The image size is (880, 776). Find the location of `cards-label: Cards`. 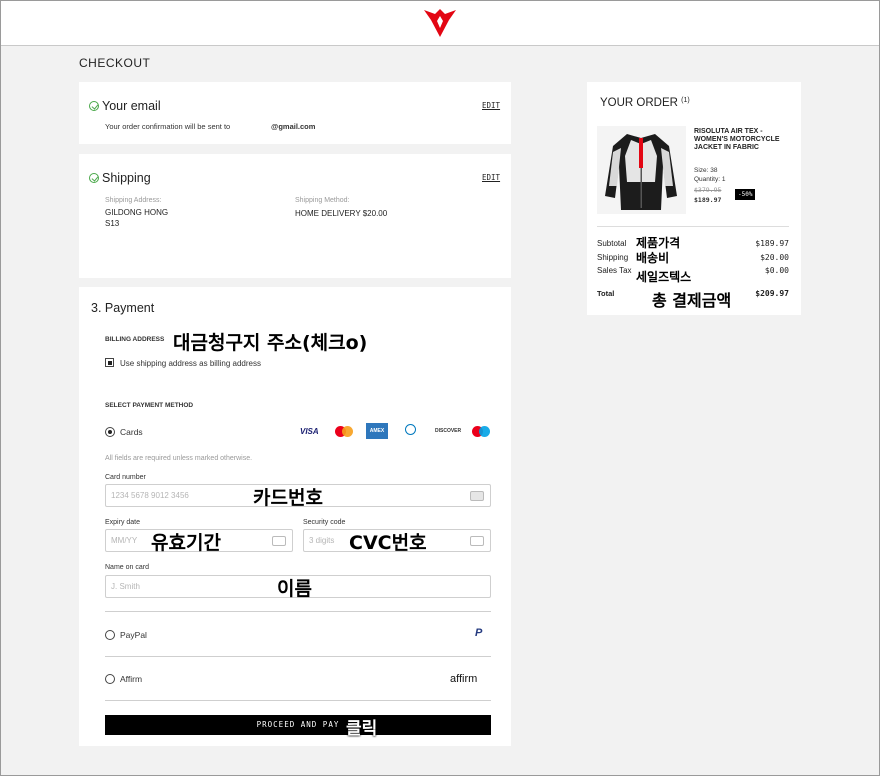

cards-label: Cards is located at coordinates (131, 432).